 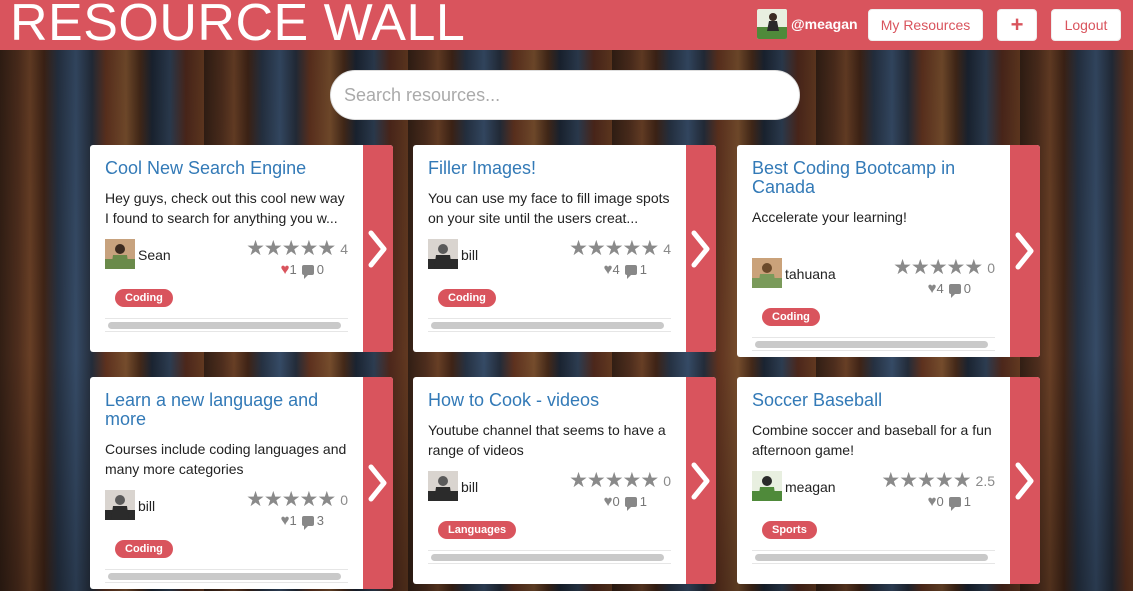 I want to click on star-rating: ★ ★ ★ ★ ★ 2.5, so click(x=938, y=481).